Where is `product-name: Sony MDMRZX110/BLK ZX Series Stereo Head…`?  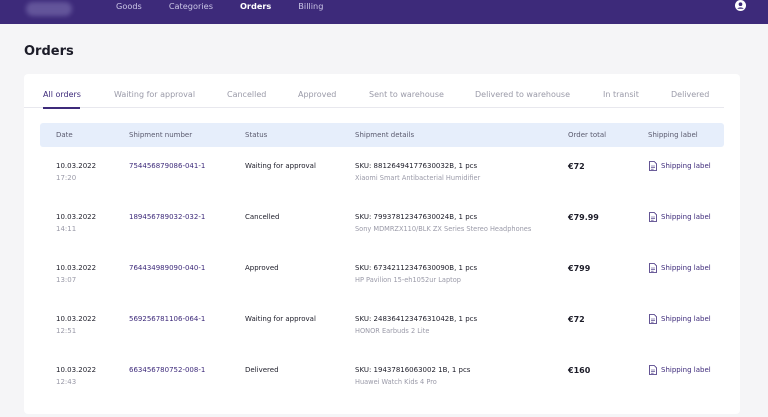
product-name: Sony MDMRZX110/BLK ZX Series Stereo Head… is located at coordinates (443, 229).